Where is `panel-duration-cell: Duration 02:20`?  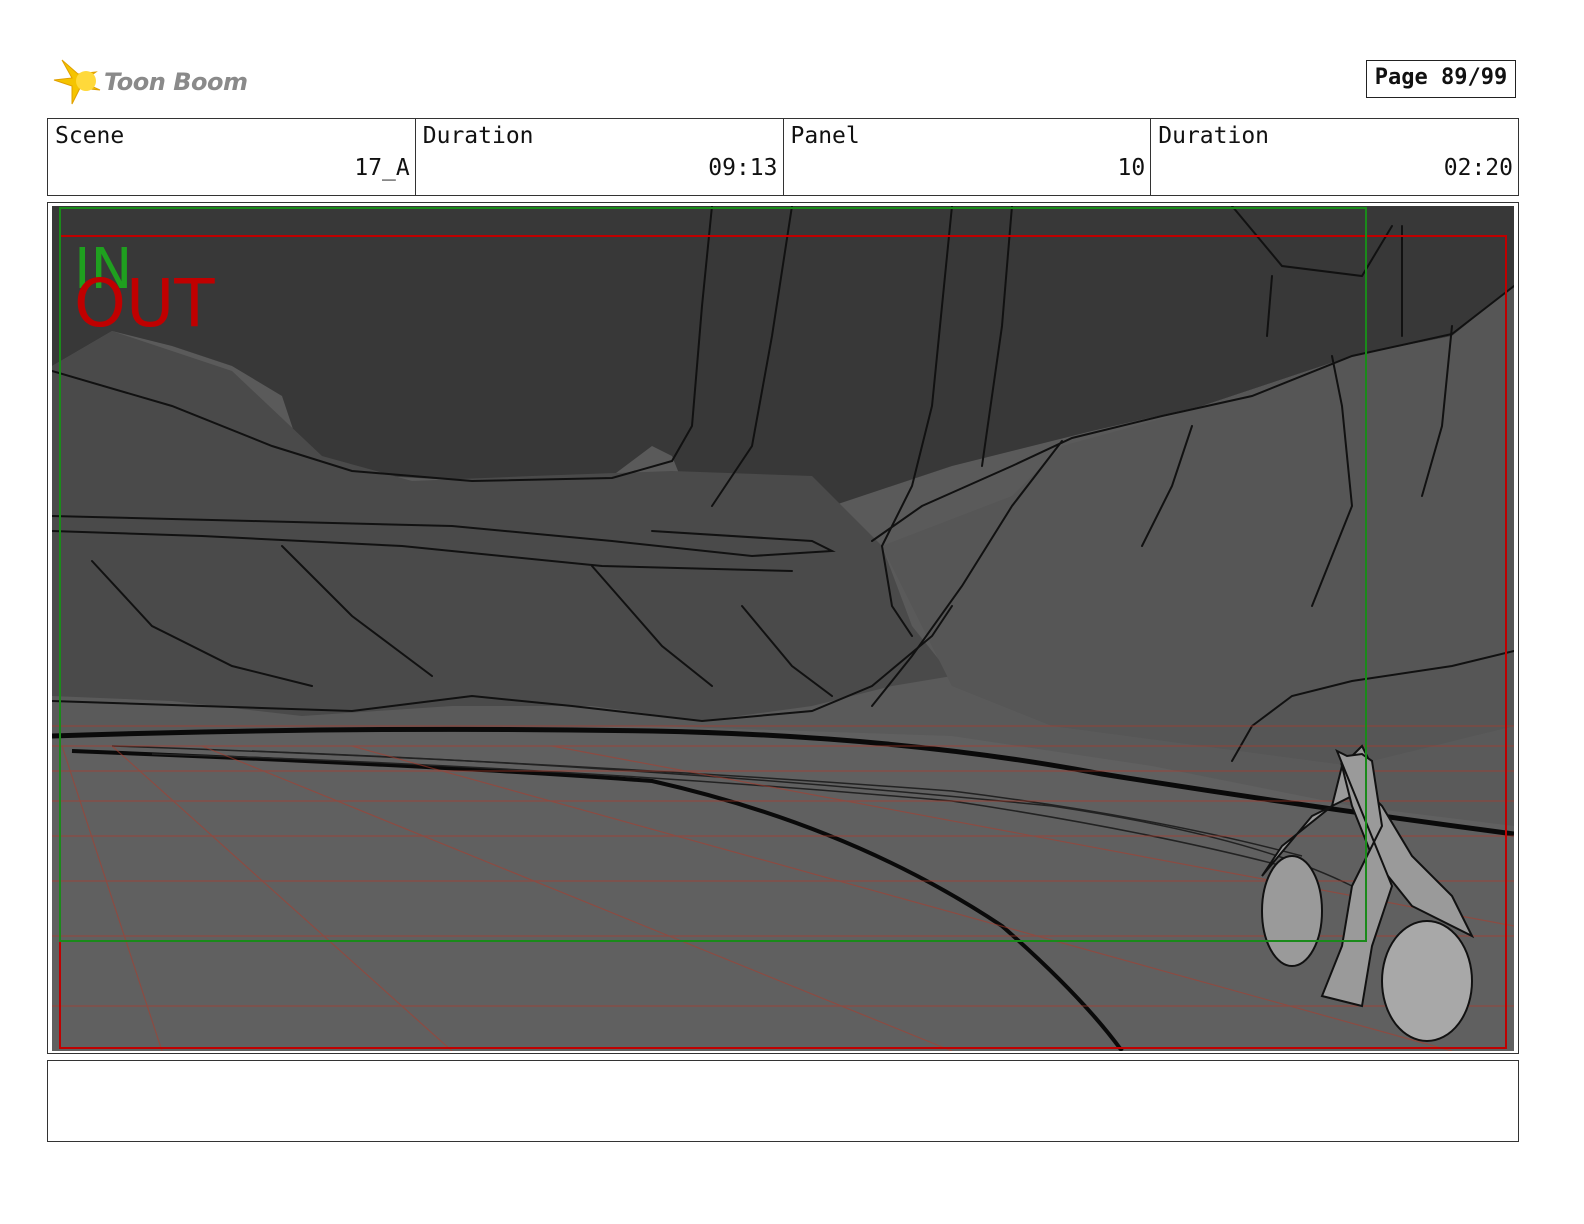 panel-duration-cell: Duration 02:20 is located at coordinates (1334, 157).